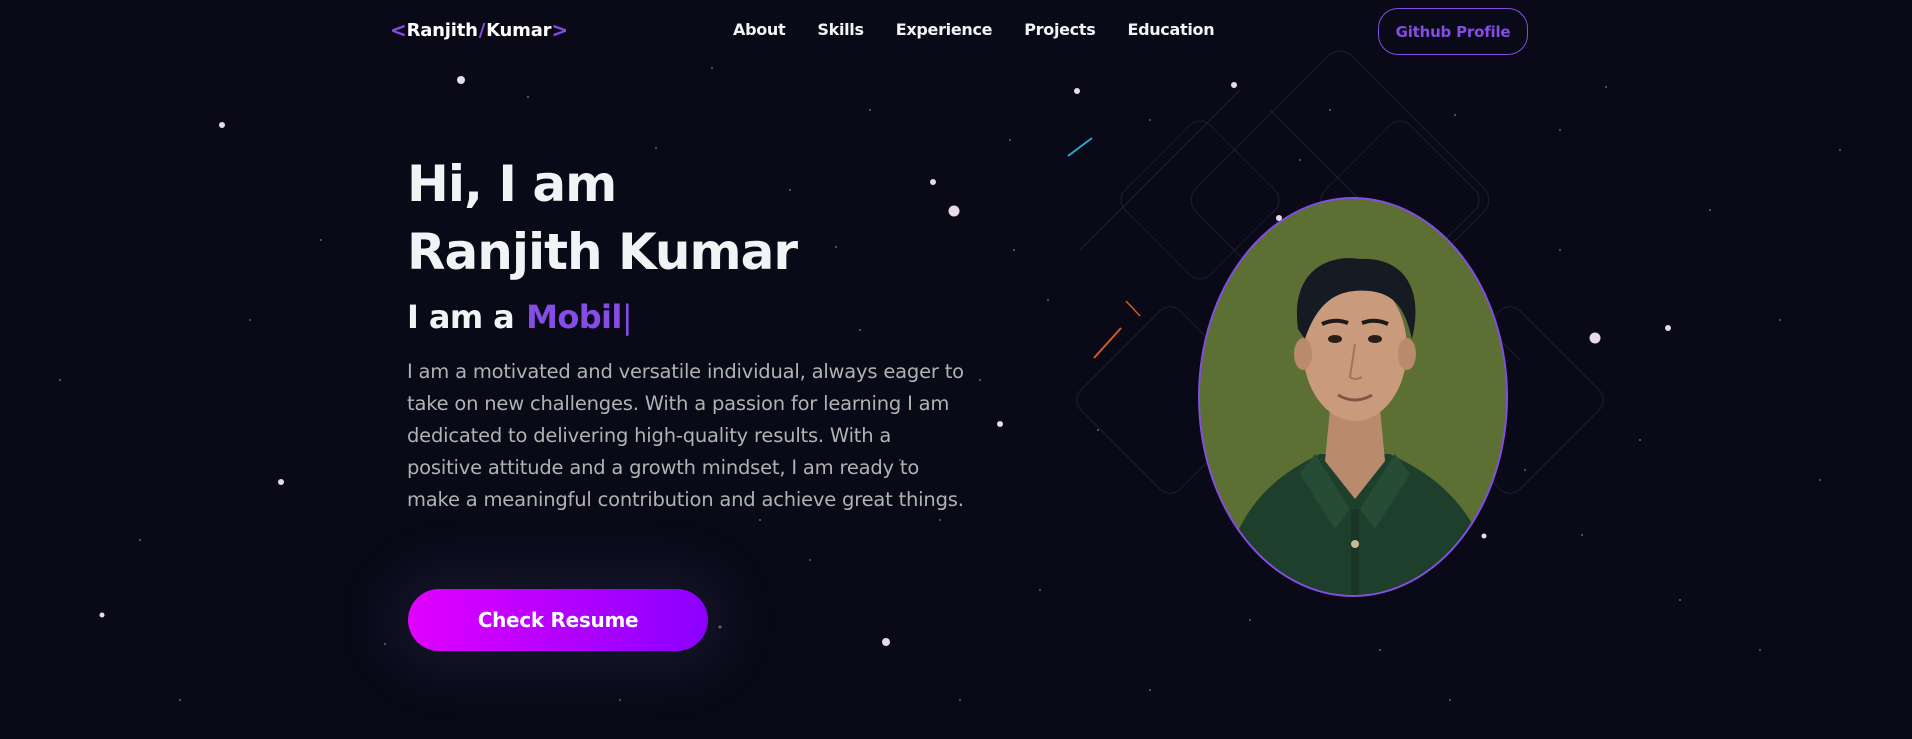 The height and width of the screenshot is (739, 1912). I want to click on hero-role: I am a Mobil|, so click(520, 317).